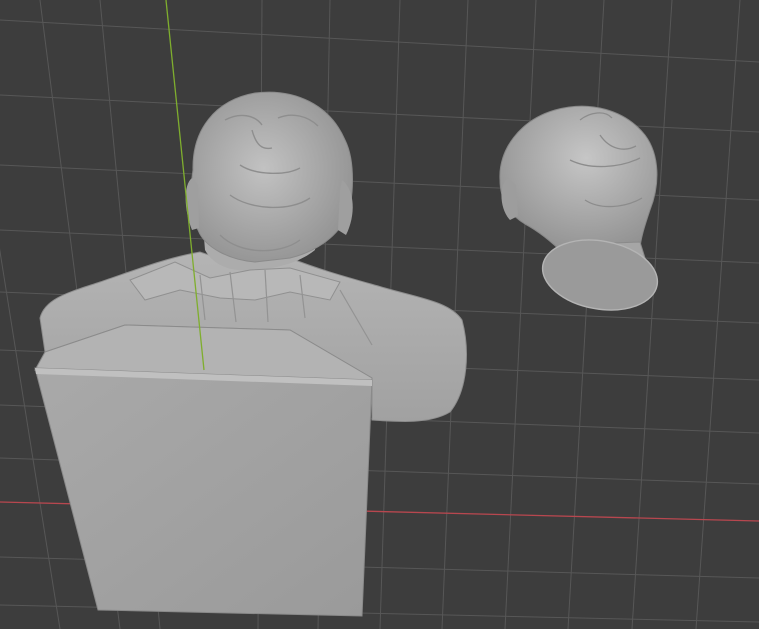 The image size is (759, 629). What do you see at coordinates (271, 177) in the screenshot?
I see `bust-head` at bounding box center [271, 177].